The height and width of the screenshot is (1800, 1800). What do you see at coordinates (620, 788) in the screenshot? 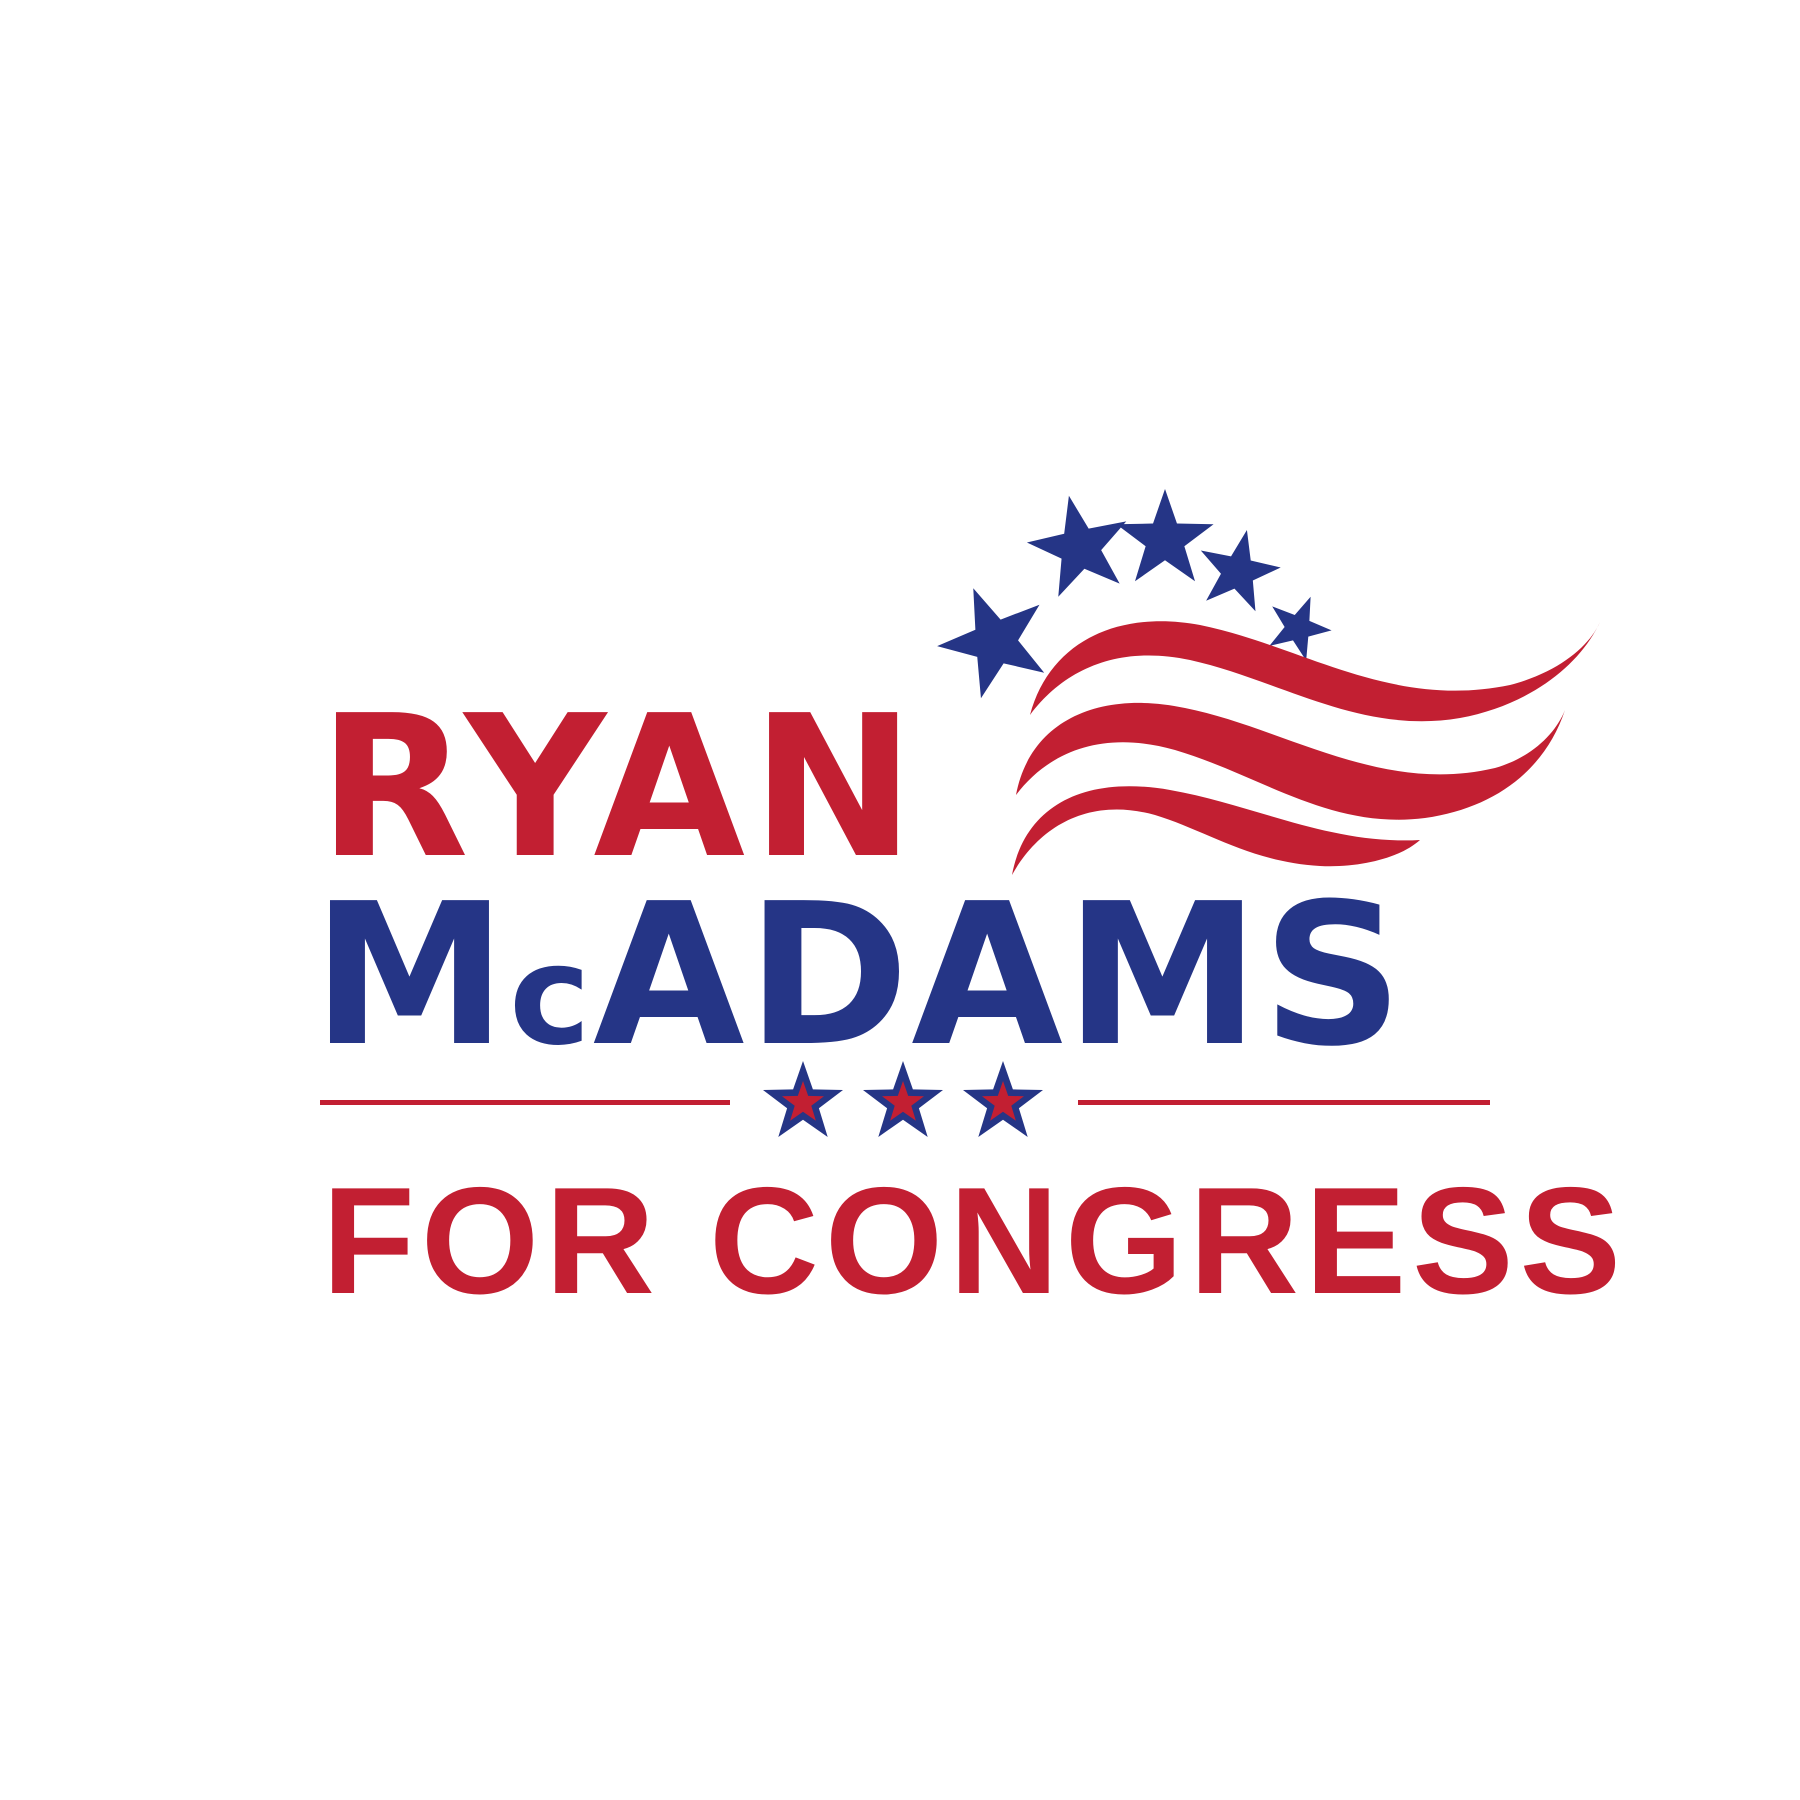
I see `first-name: RYAN` at bounding box center [620, 788].